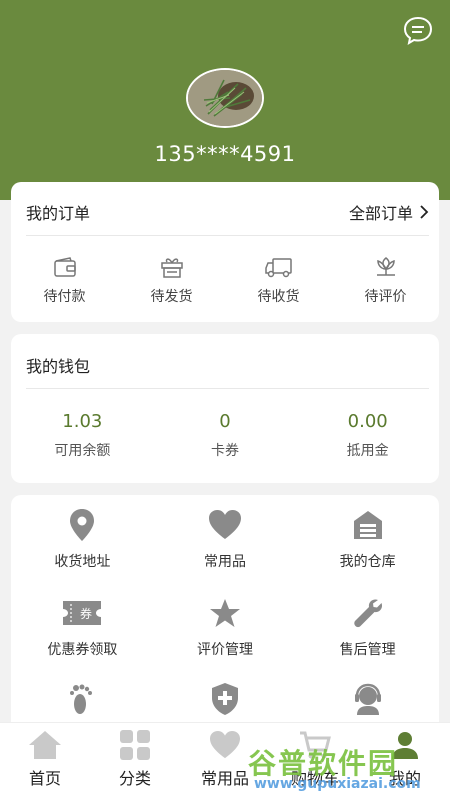  What do you see at coordinates (171, 280) in the screenshot?
I see `order-status-to-ship: 待发货` at bounding box center [171, 280].